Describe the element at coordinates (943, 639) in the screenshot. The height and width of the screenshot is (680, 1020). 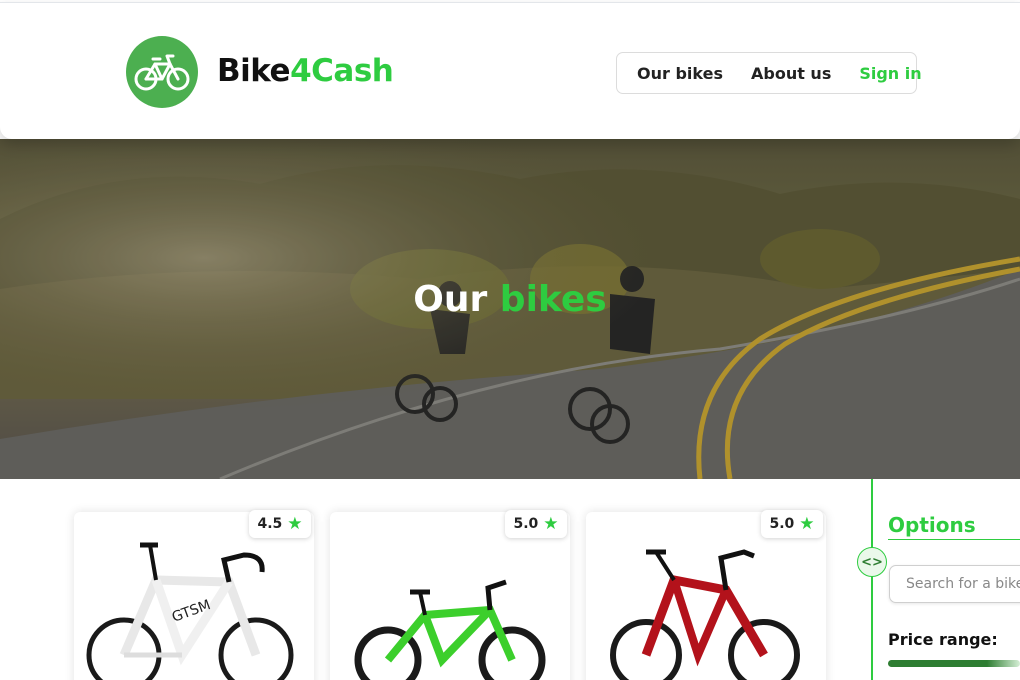
I see `price-range-label: Price range:` at that location.